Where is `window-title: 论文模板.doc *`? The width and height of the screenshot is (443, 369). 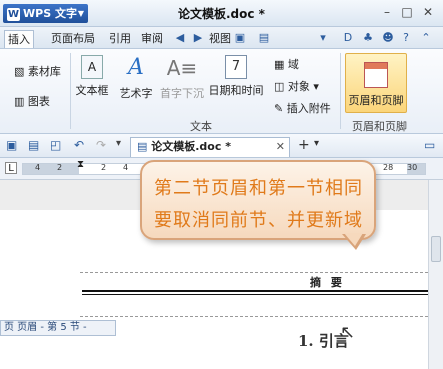 window-title: 论文模板.doc * is located at coordinates (221, 14).